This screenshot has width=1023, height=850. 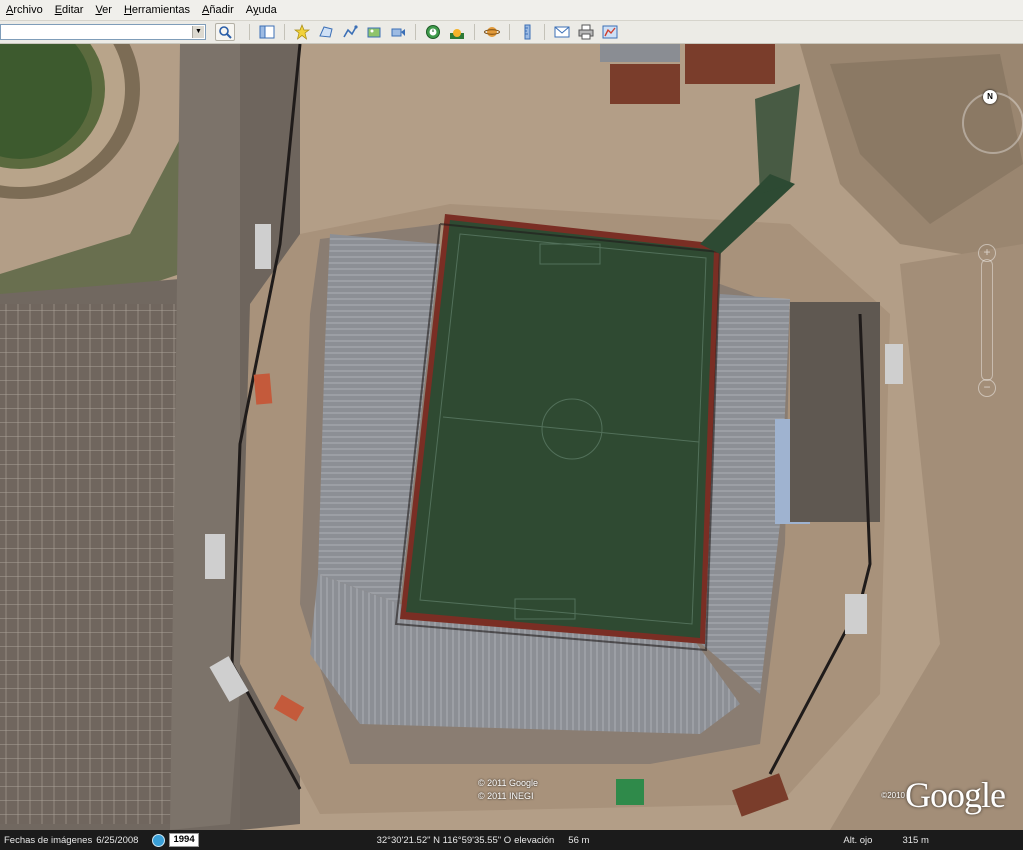 What do you see at coordinates (28, 10) in the screenshot?
I see `menu-archivo-label: rchivo` at bounding box center [28, 10].